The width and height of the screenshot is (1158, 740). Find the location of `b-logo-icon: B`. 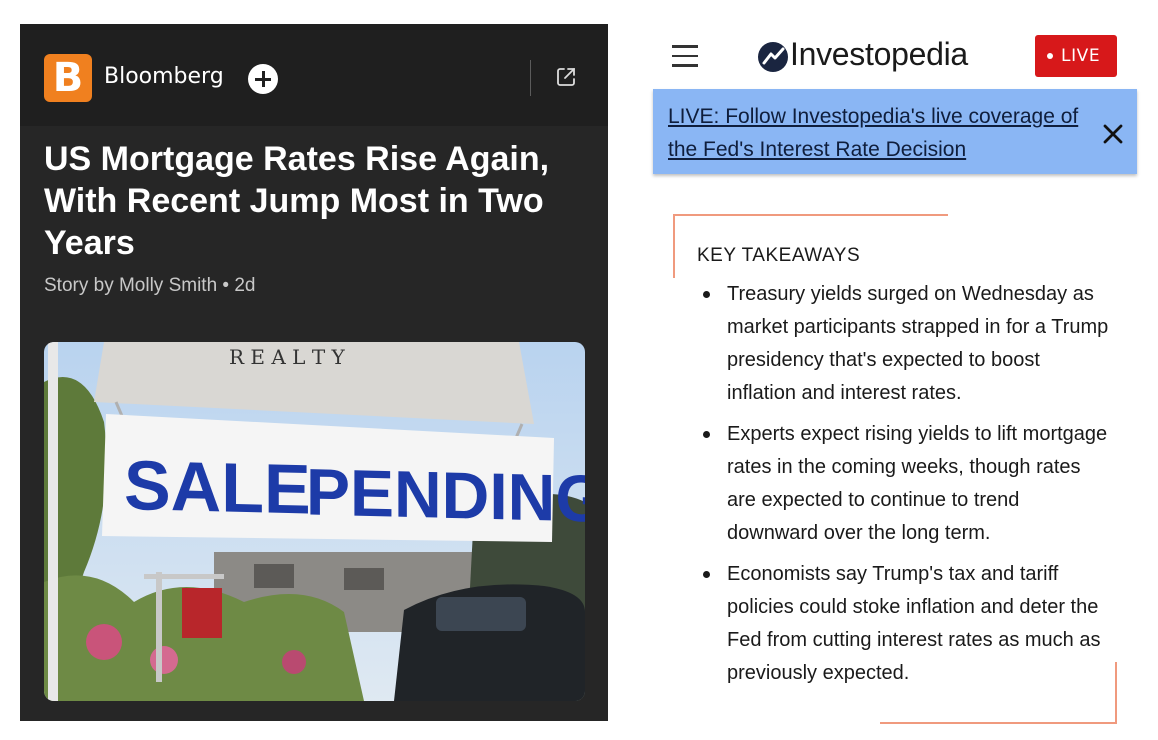

b-logo-icon: B is located at coordinates (68, 78).